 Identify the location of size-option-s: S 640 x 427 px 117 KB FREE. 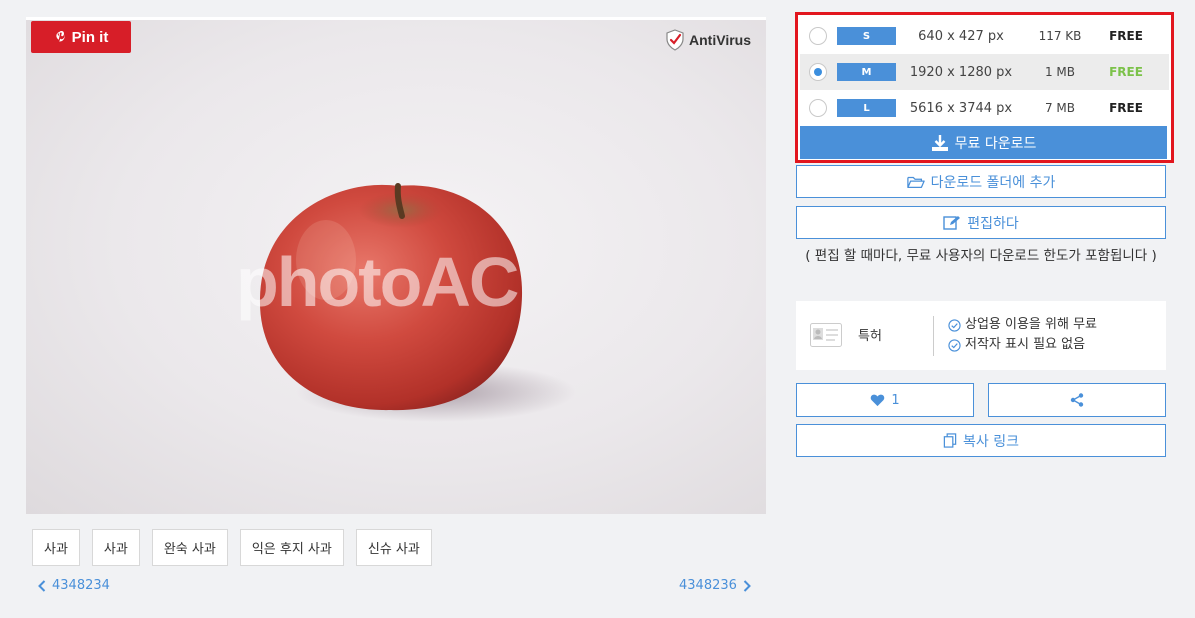
(984, 36).